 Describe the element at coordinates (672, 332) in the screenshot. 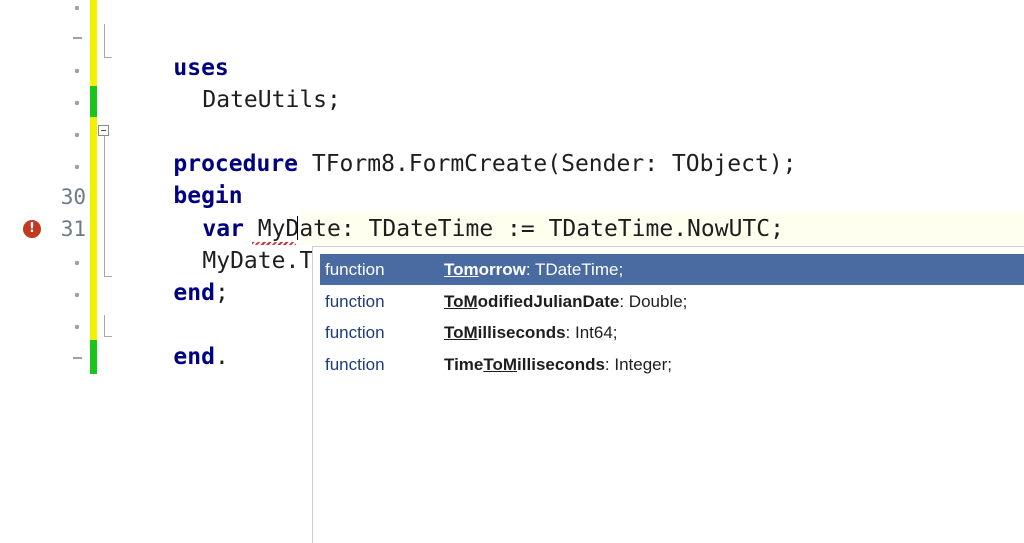

I see `completion-item: function ToMilliseconds: Int64;` at that location.